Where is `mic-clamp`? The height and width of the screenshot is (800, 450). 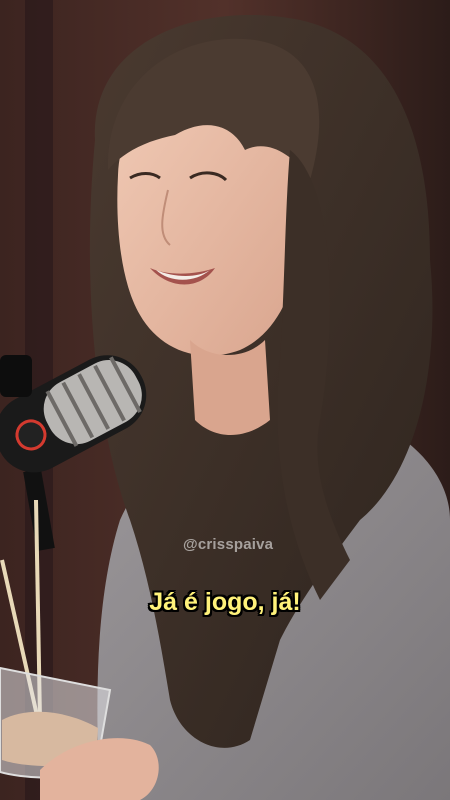
mic-clamp is located at coordinates (16, 376).